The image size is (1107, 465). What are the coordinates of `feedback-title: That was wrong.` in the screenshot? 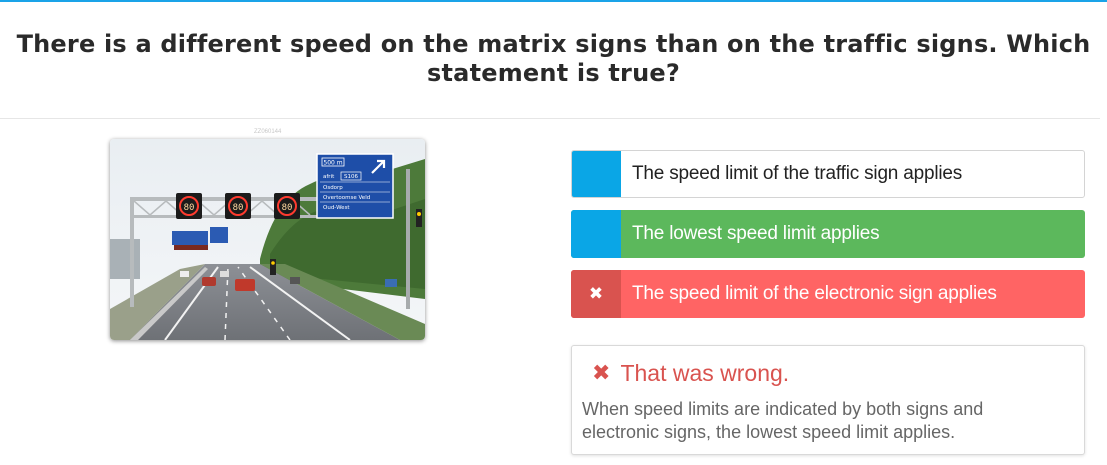 It's located at (705, 373).